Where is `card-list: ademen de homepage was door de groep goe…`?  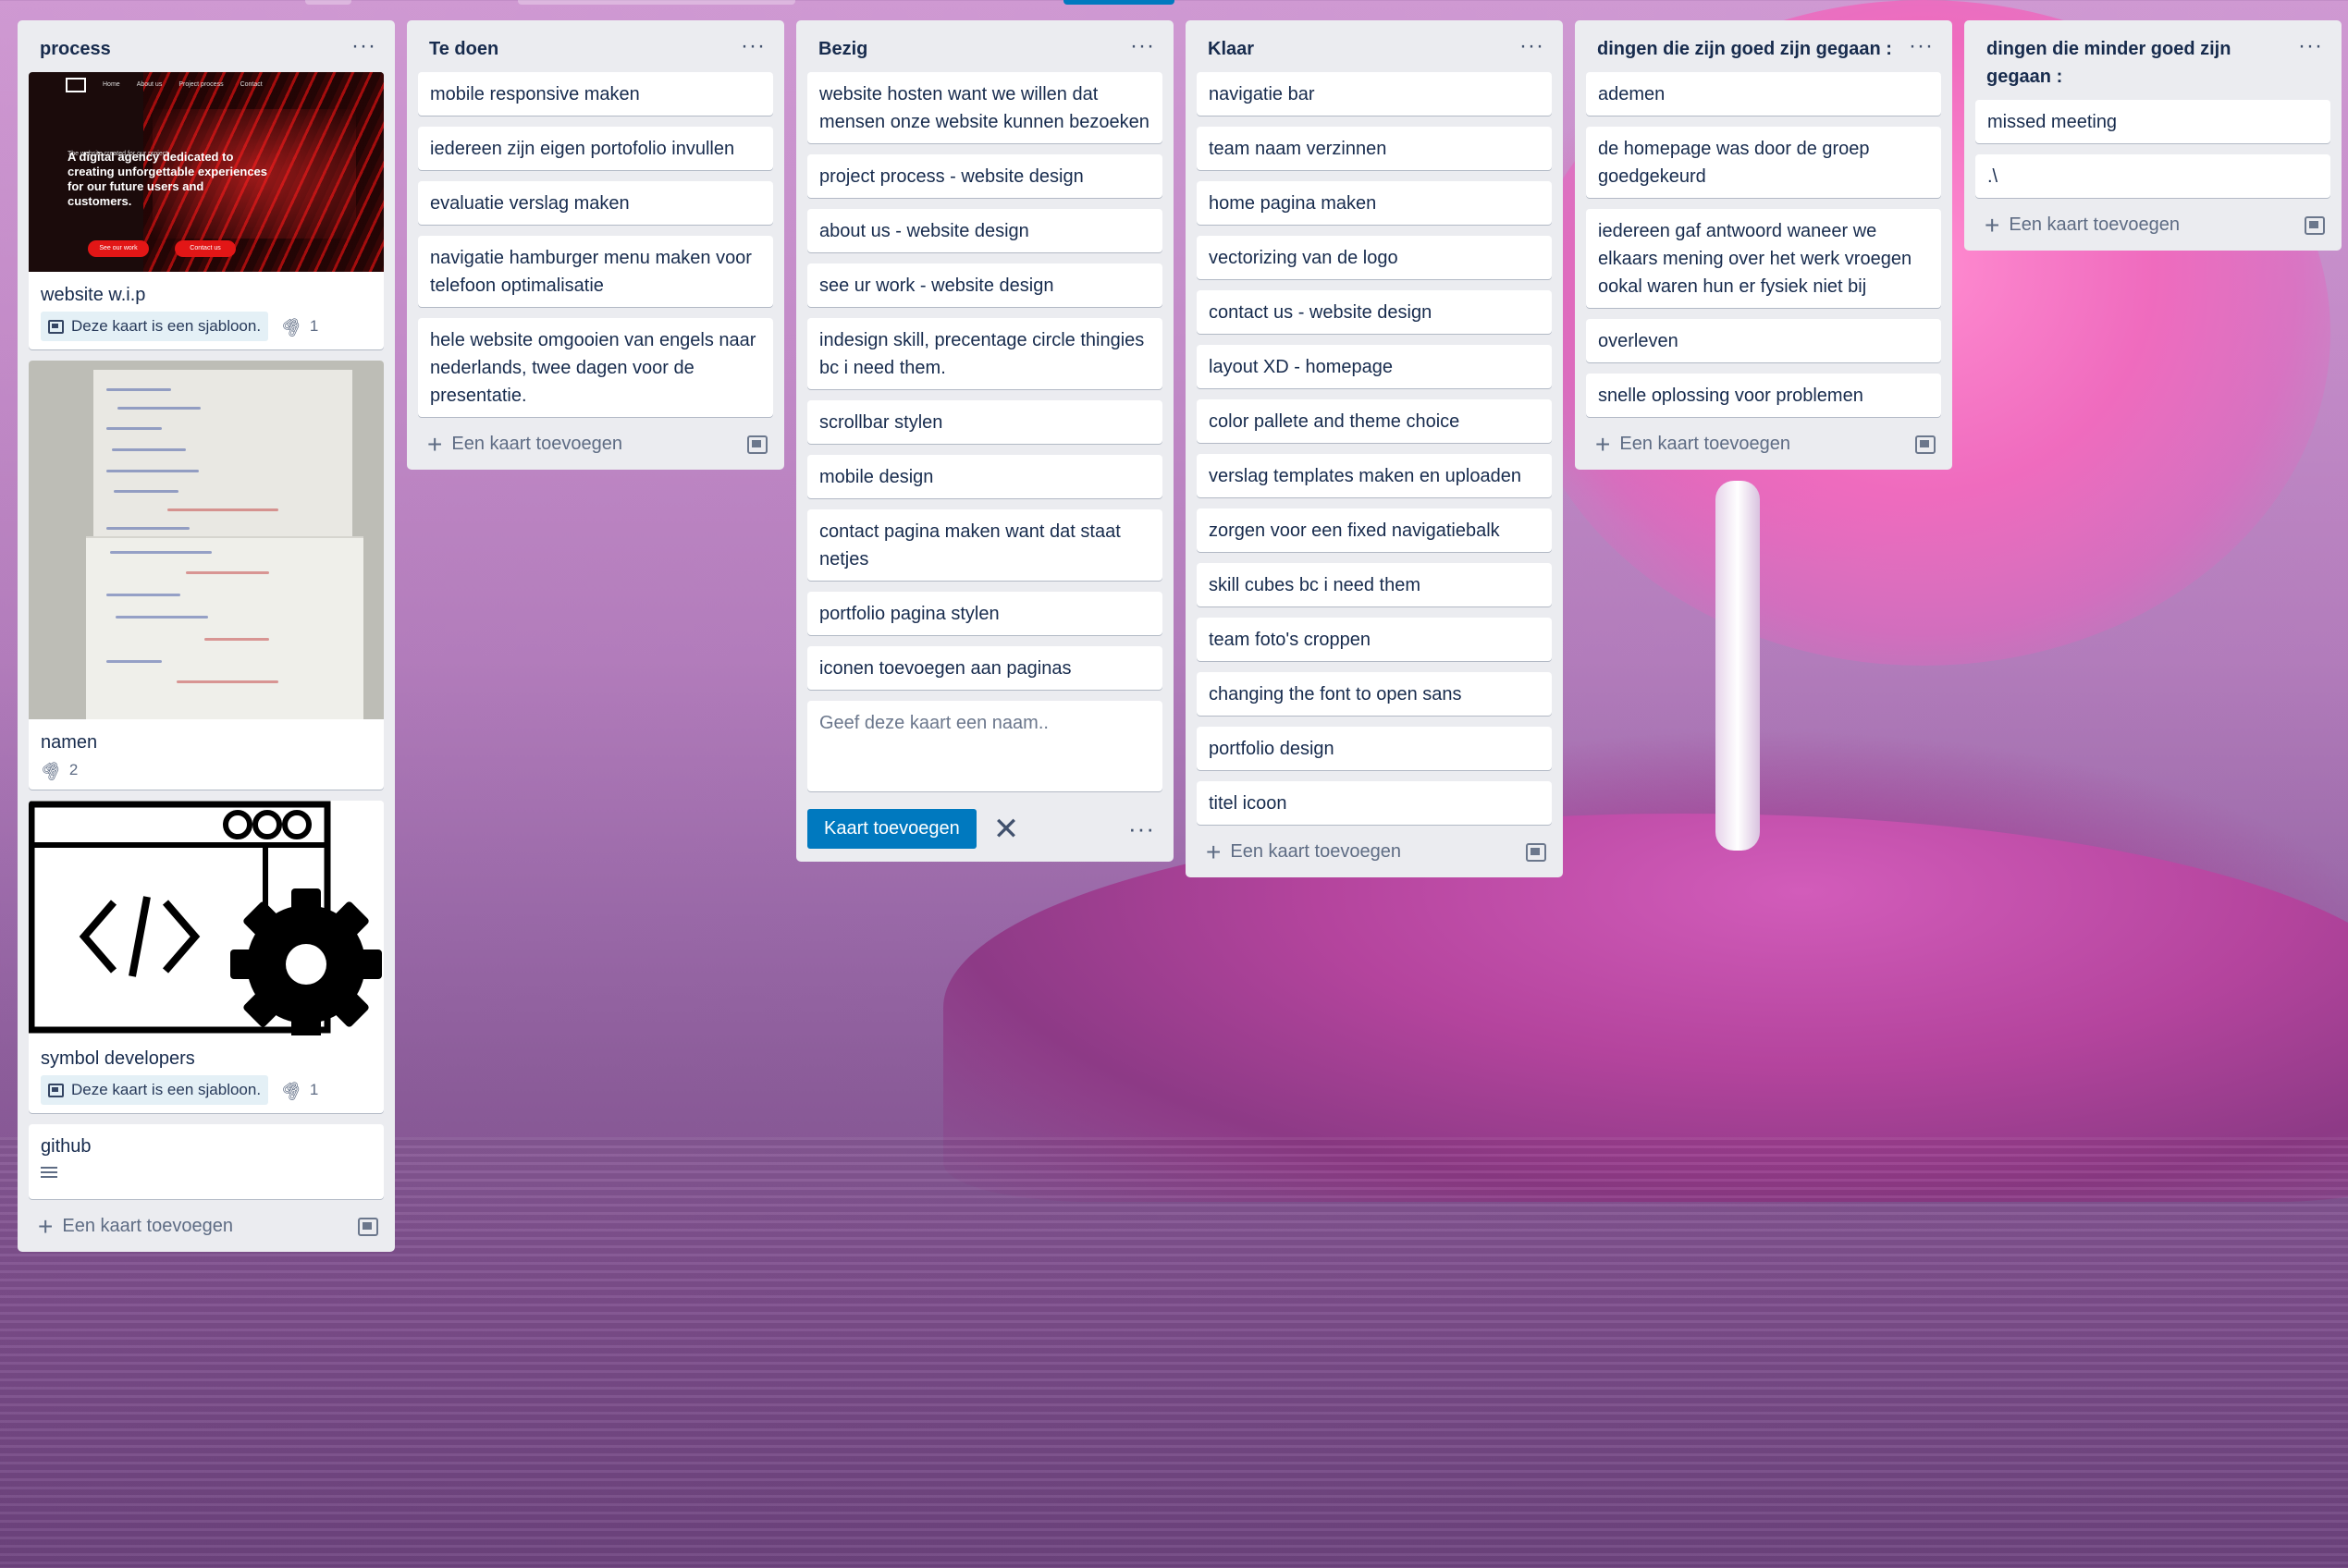 card-list: ademen de homepage was door de groep goe… is located at coordinates (1763, 244).